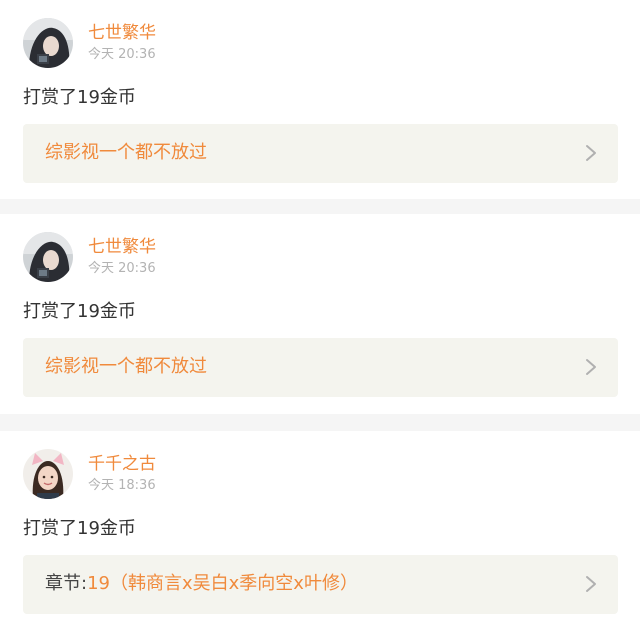 This screenshot has height=629, width=640. I want to click on avatar-cat-ears-icon, so click(48, 474).